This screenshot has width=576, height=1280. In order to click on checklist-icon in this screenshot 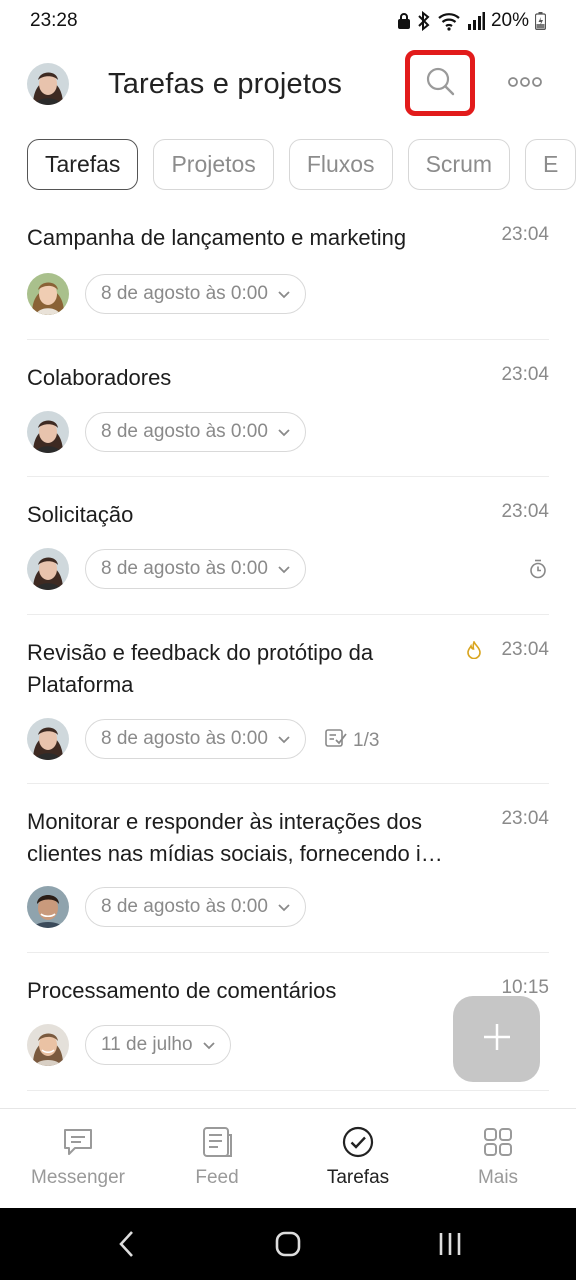, I will do `click(336, 741)`.